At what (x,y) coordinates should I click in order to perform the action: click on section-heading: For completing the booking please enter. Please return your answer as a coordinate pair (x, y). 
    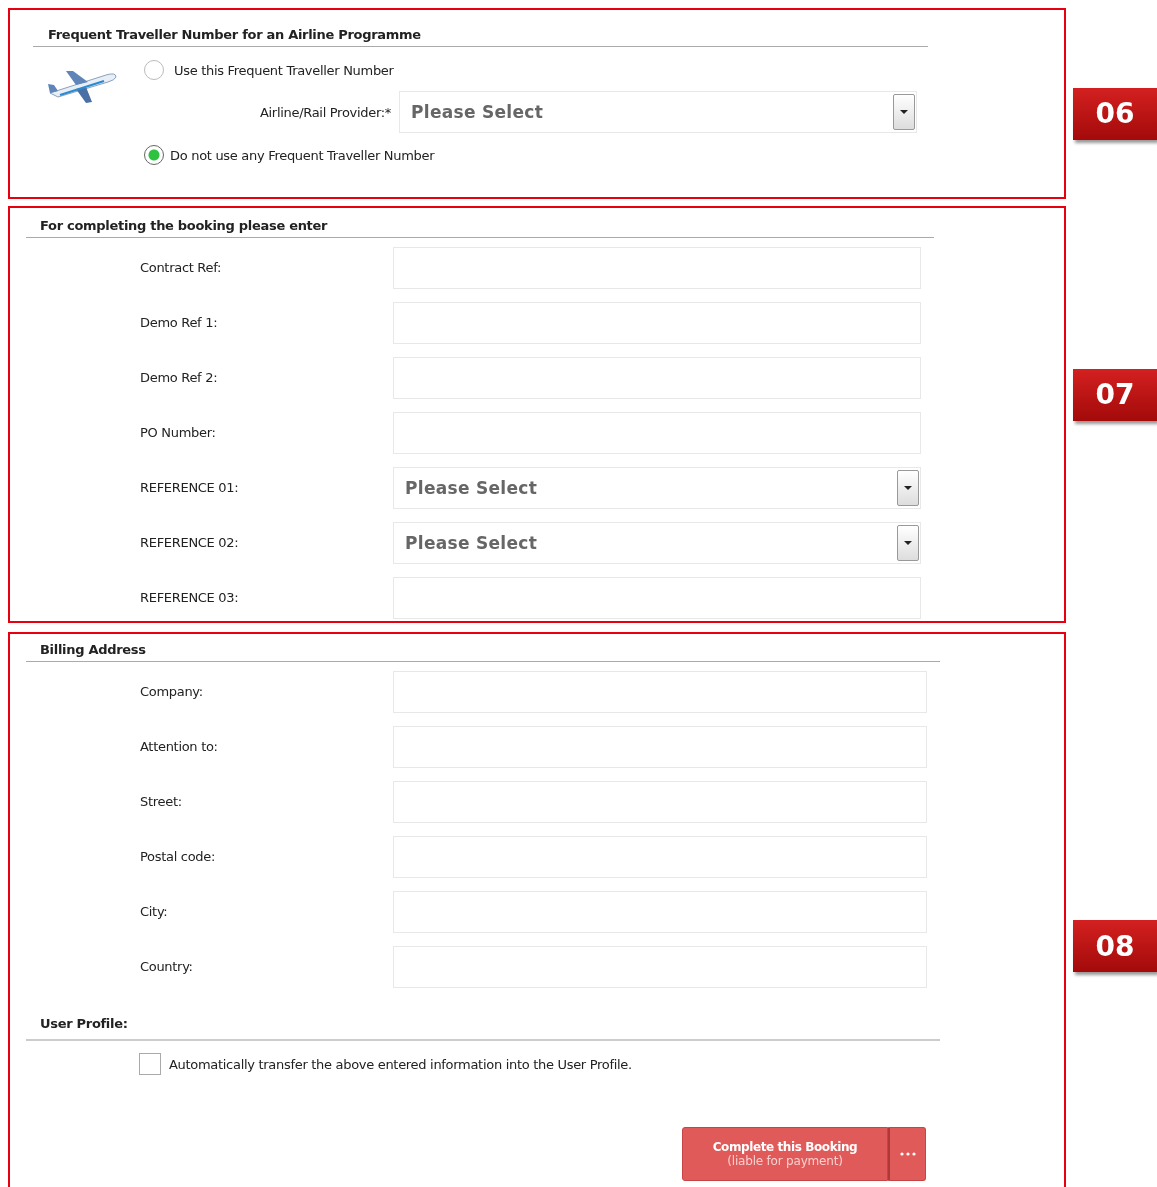
    Looking at the image, I should click on (480, 228).